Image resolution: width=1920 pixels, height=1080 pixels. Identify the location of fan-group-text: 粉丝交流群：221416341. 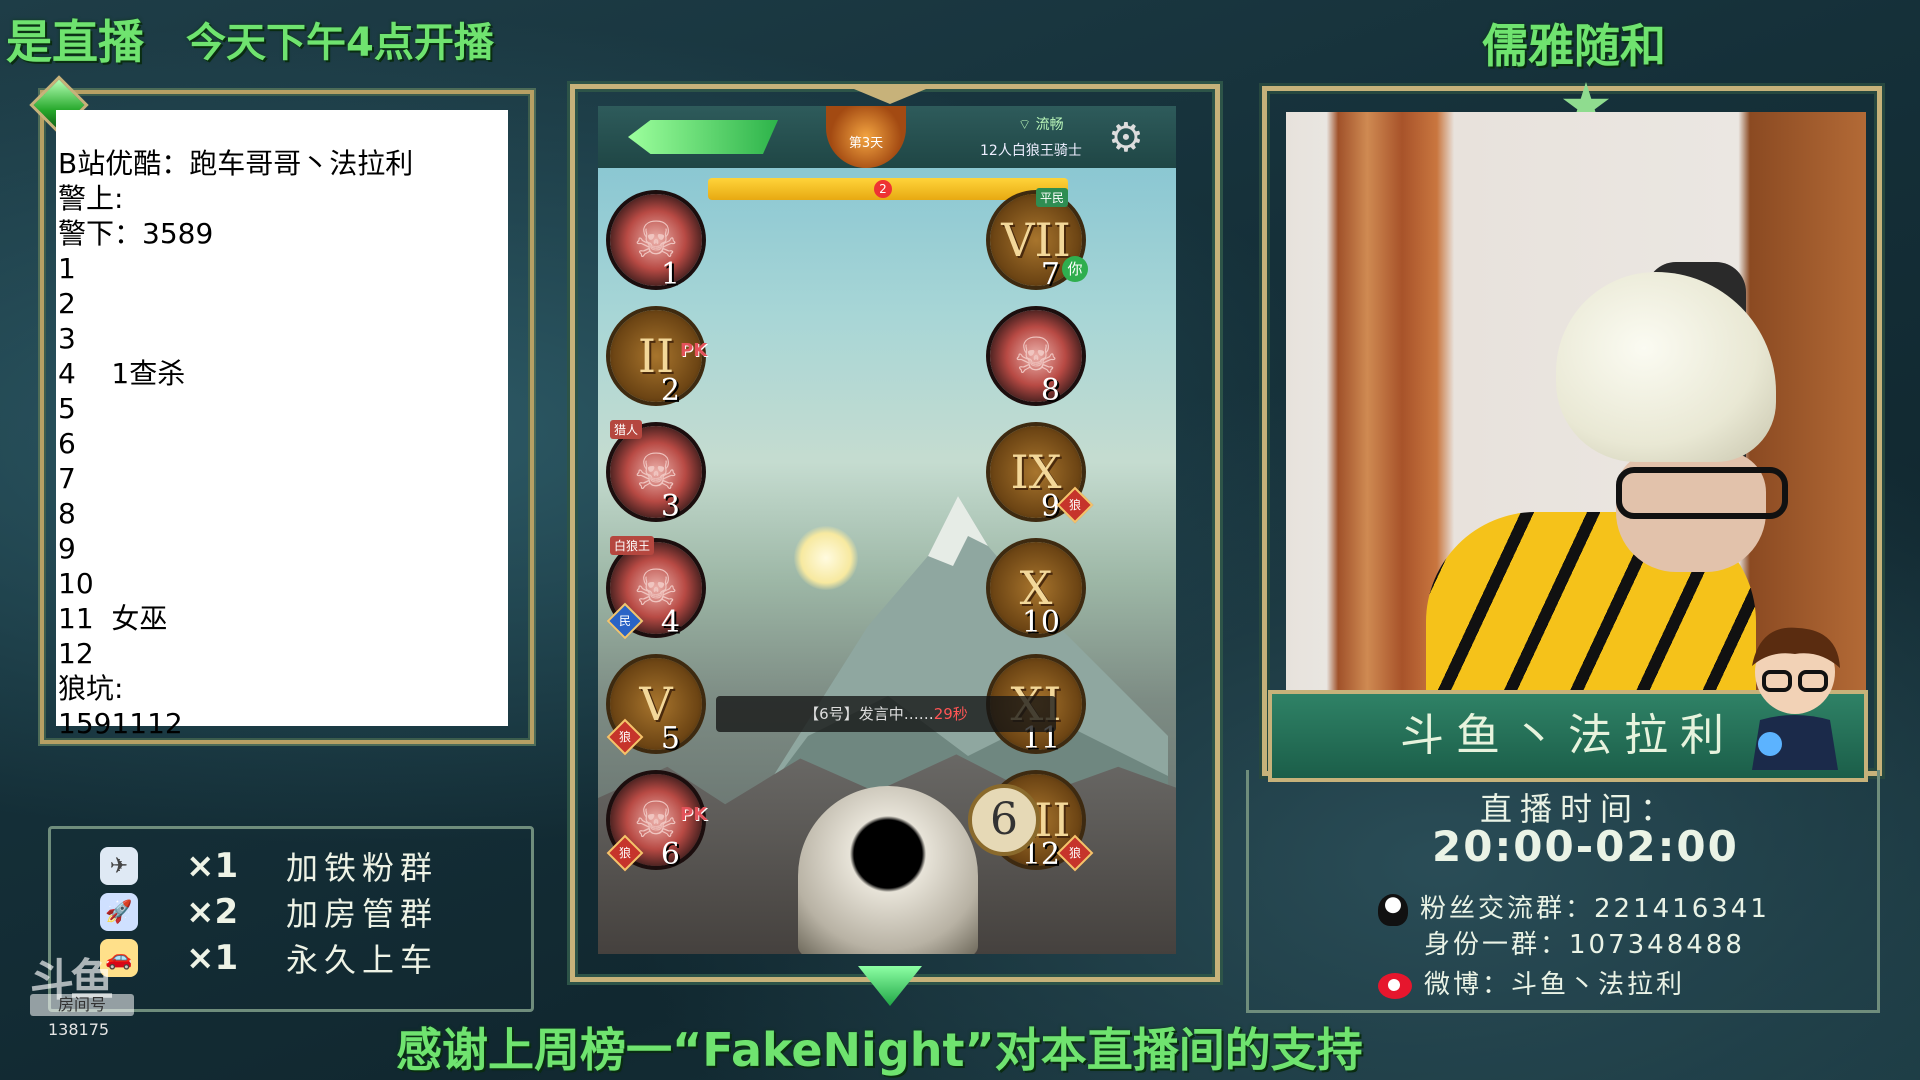
(1595, 909).